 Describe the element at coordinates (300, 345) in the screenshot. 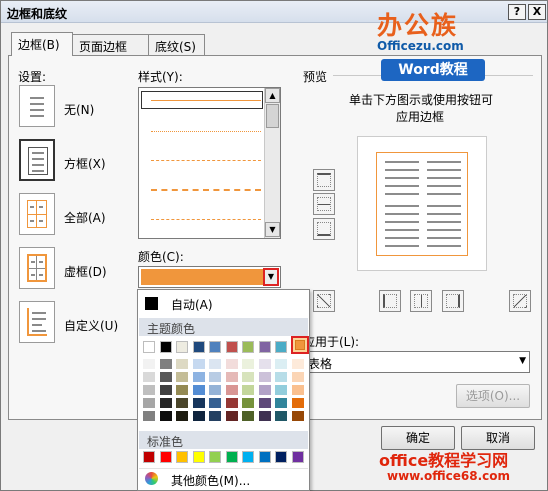

I see `selected-theme-color-marker` at that location.